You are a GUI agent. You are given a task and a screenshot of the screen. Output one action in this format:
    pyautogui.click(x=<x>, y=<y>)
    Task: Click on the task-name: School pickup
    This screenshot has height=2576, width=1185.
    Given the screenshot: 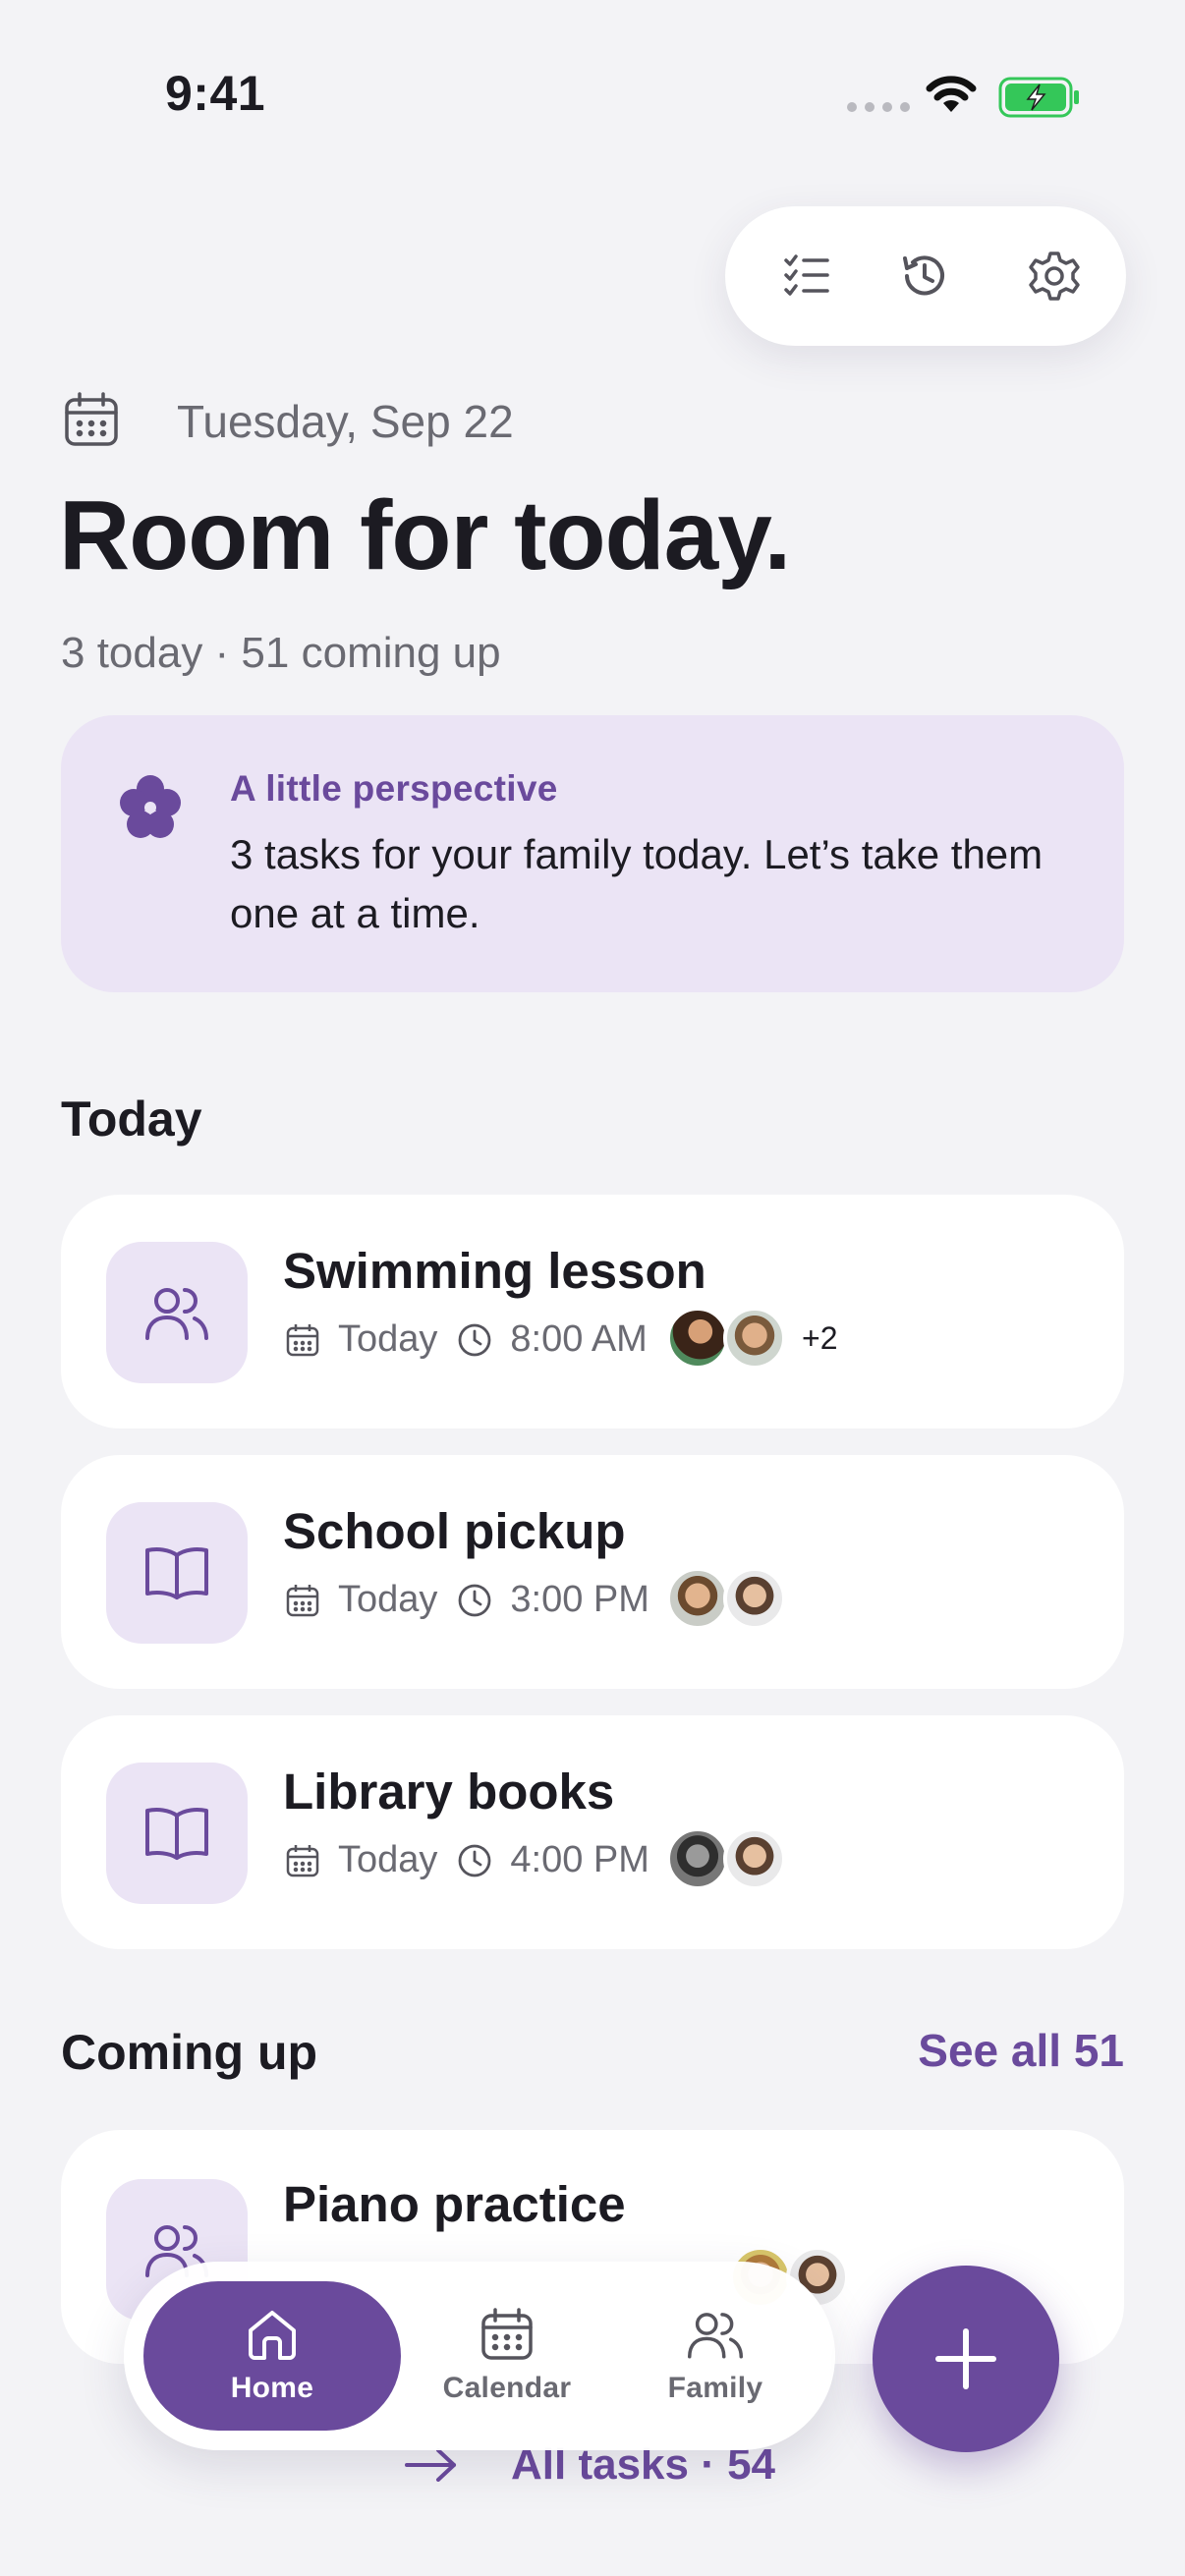 What is the action you would take?
    pyautogui.click(x=455, y=1531)
    